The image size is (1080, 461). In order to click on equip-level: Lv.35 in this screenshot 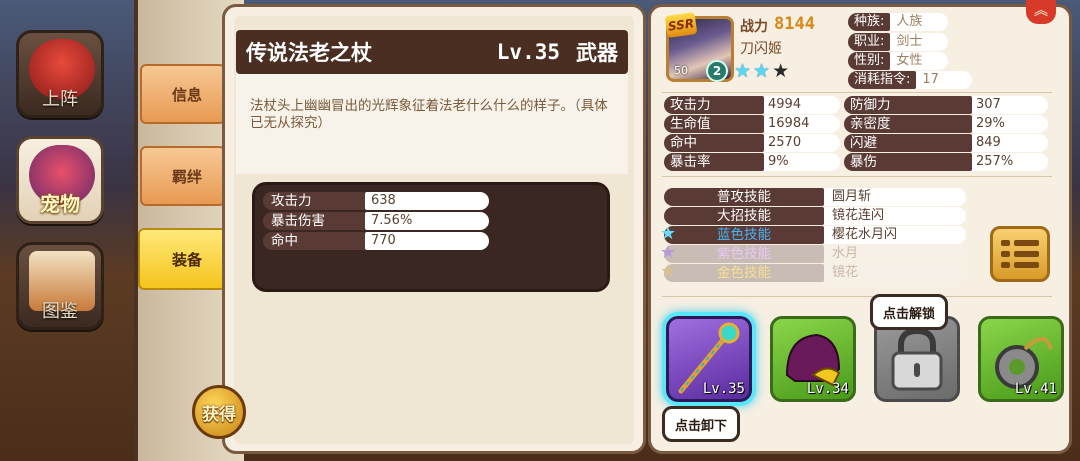, I will do `click(723, 389)`.